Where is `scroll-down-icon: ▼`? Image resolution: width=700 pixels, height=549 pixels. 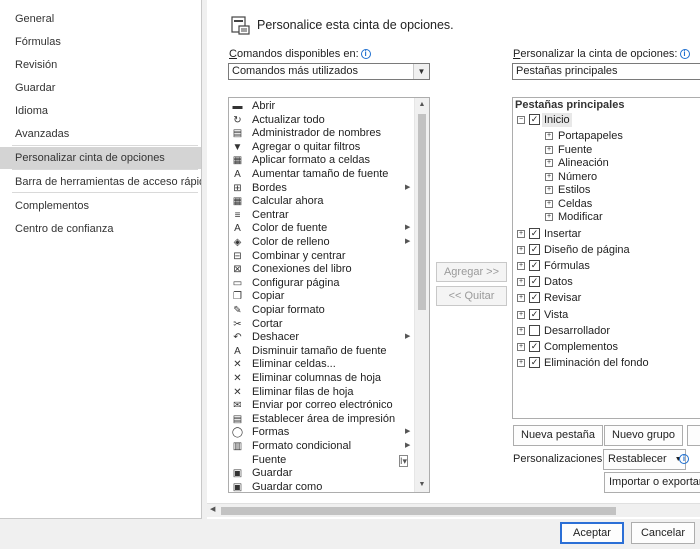
scroll-down-icon: ▼ is located at coordinates (422, 485).